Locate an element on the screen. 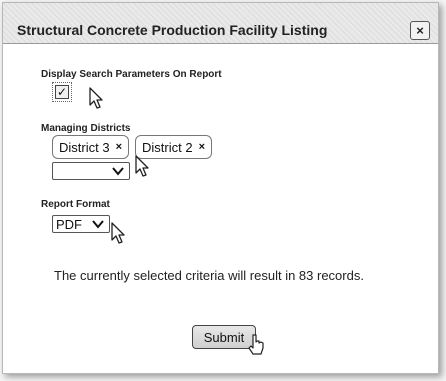 This screenshot has height=381, width=446. managing-districts-label: Managing Districts is located at coordinates (86, 128).